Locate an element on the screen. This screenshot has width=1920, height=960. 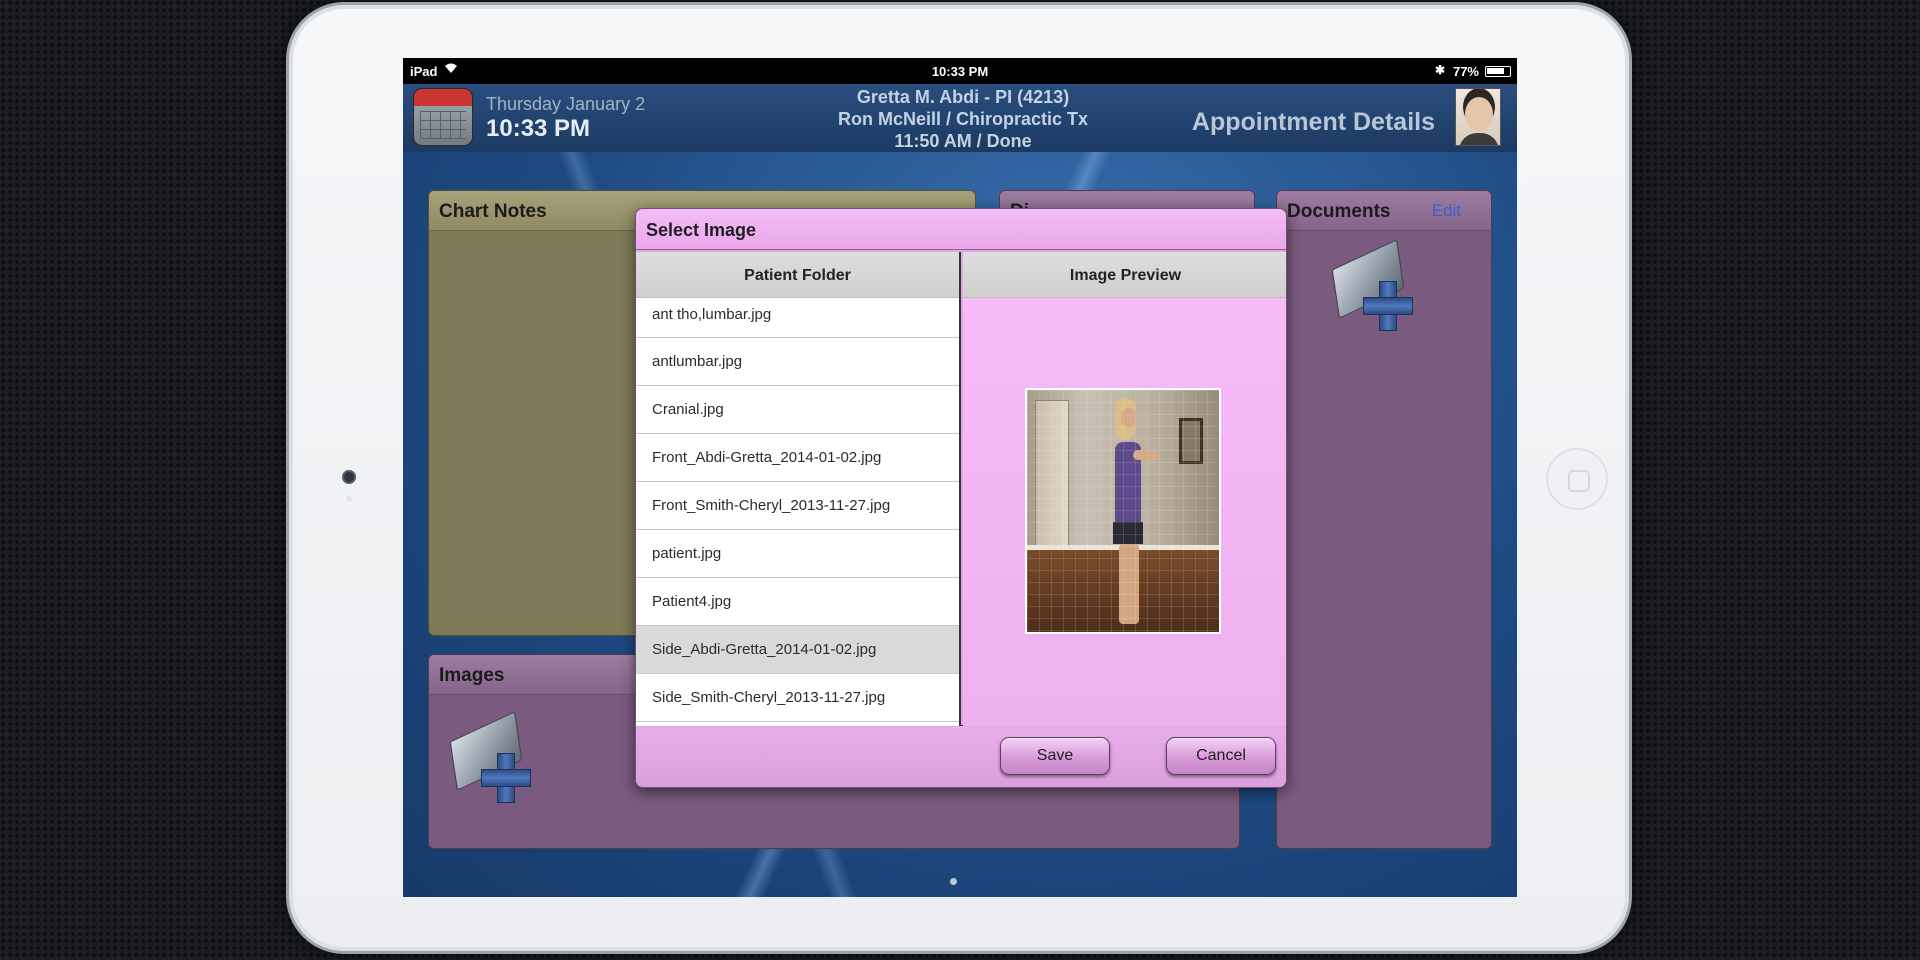
battery-percent: 77% is located at coordinates (1465, 71).